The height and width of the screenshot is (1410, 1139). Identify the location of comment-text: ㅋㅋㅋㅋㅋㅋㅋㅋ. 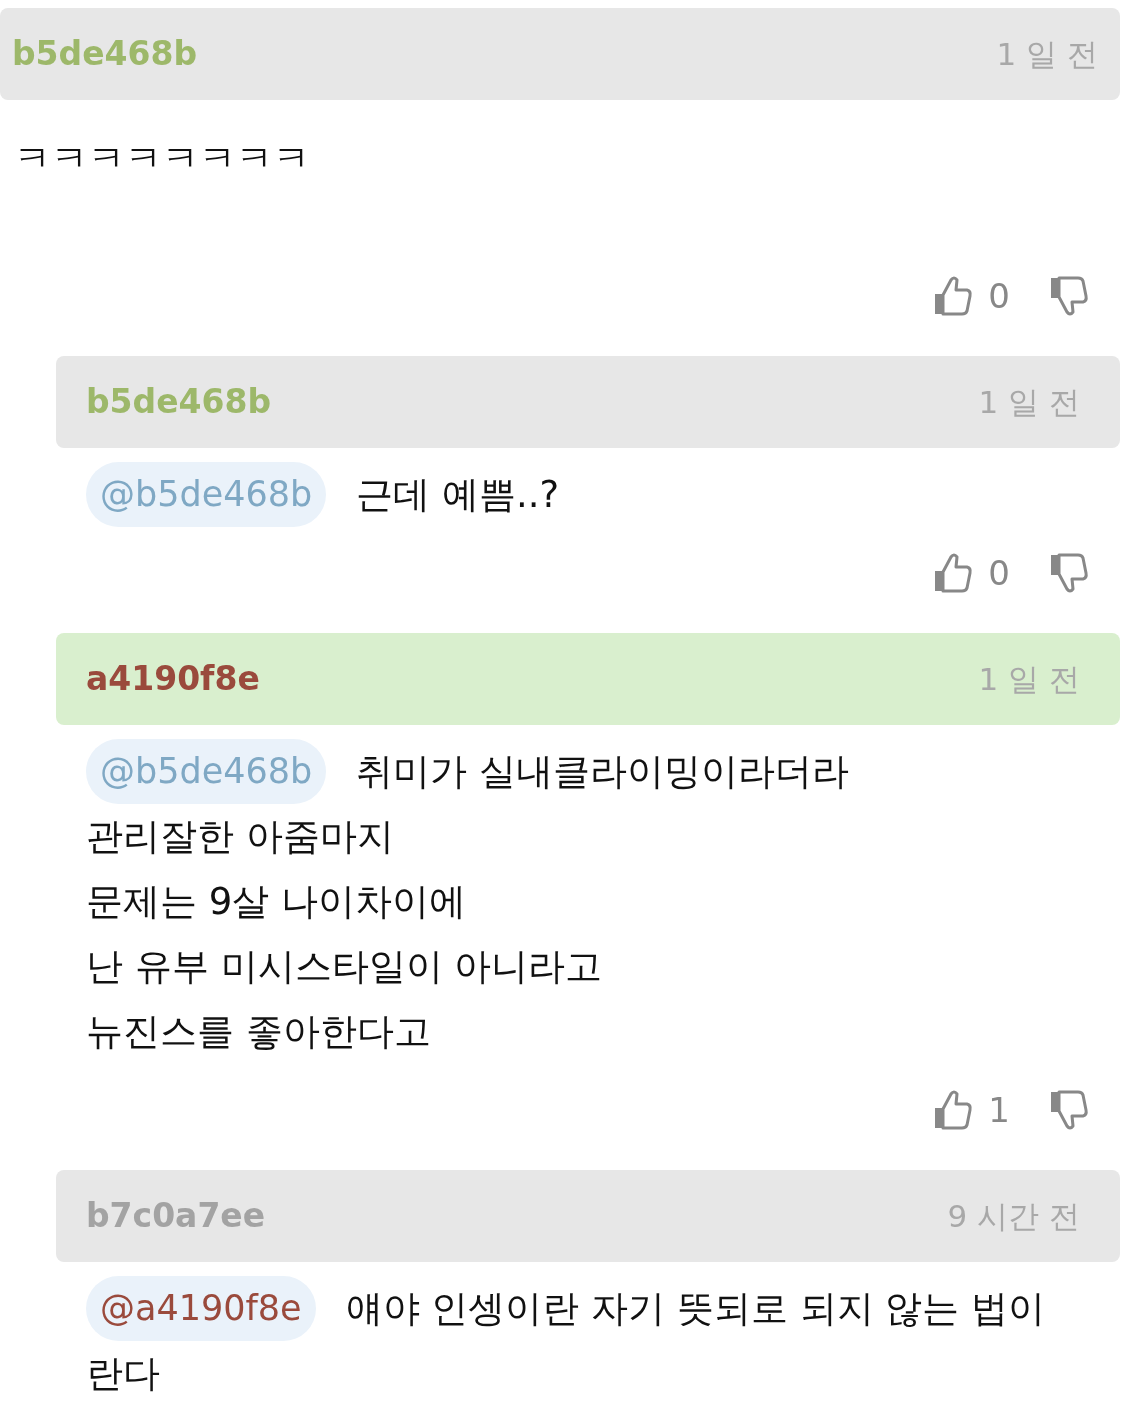
(162, 158).